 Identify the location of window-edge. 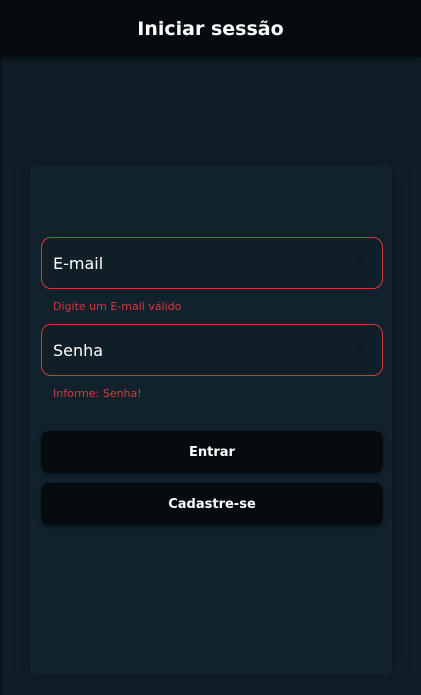
(1, 347).